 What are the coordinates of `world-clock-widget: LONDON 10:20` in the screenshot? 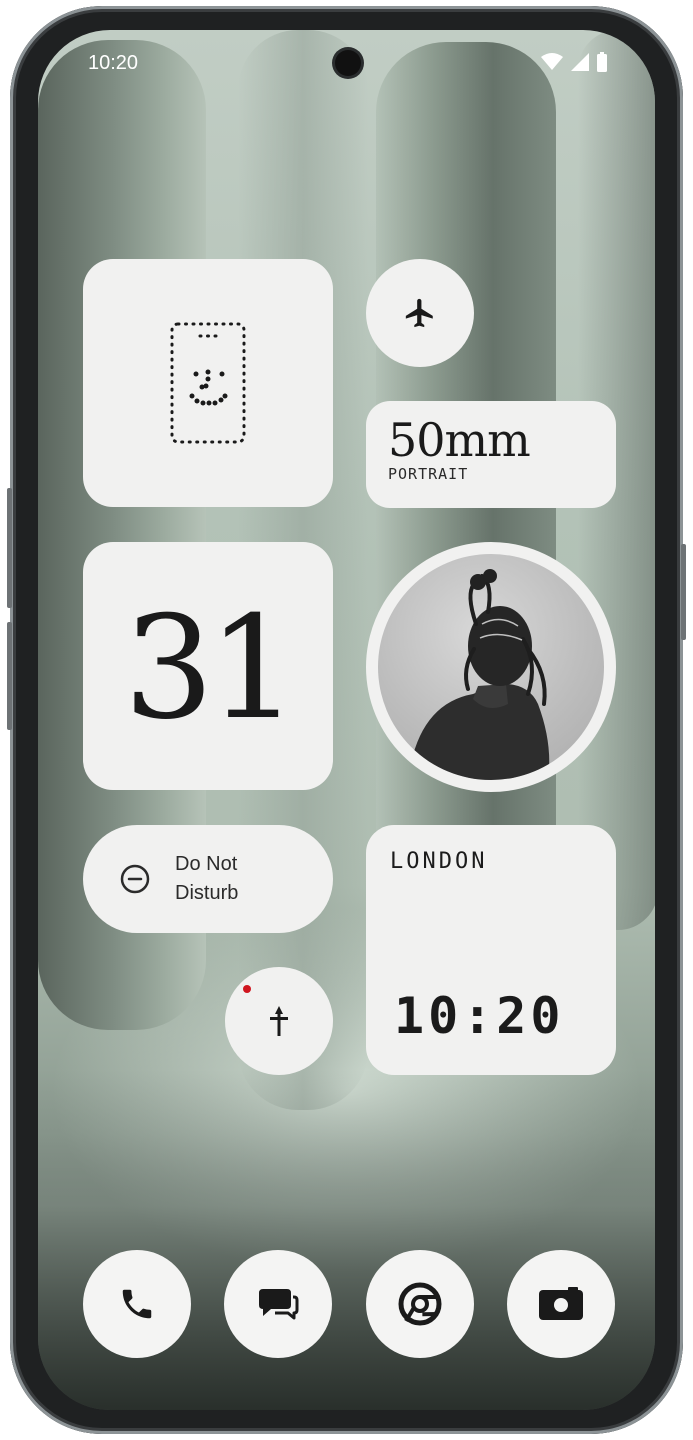 It's located at (491, 950).